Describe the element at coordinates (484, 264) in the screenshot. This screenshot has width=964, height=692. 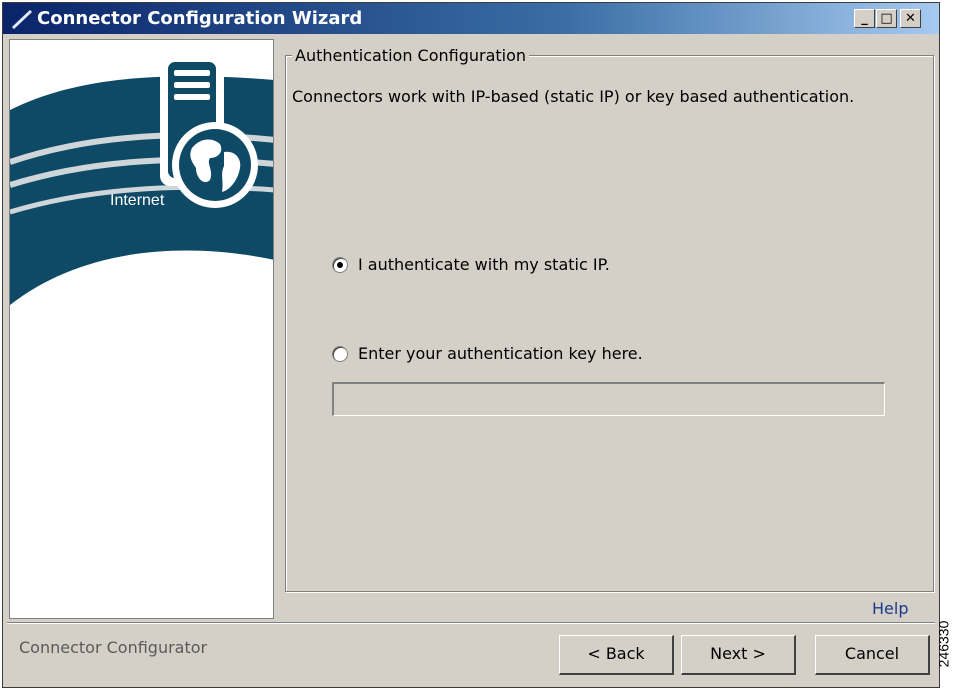
I see `static-ip-label: I authenticate with my static IP.` at that location.